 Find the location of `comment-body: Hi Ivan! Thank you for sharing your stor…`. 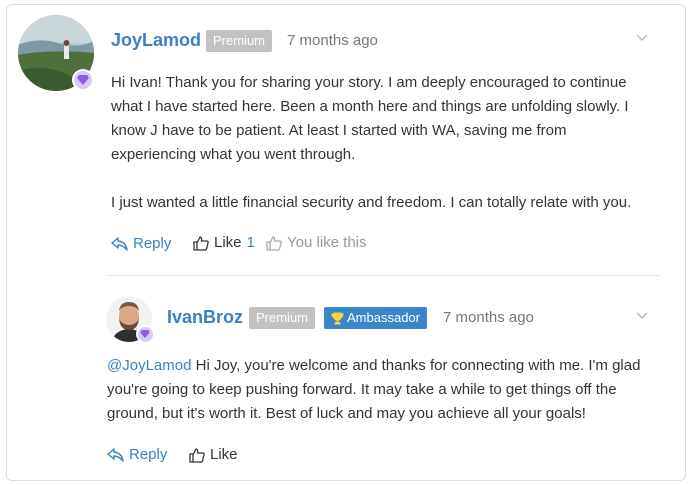

comment-body: Hi Ivan! Thank you for sharing your stor… is located at coordinates (370, 118).